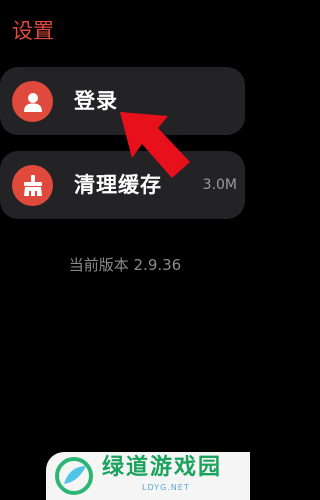 This screenshot has width=320, height=500. I want to click on watermark-text: 绿道游戏园, so click(162, 467).